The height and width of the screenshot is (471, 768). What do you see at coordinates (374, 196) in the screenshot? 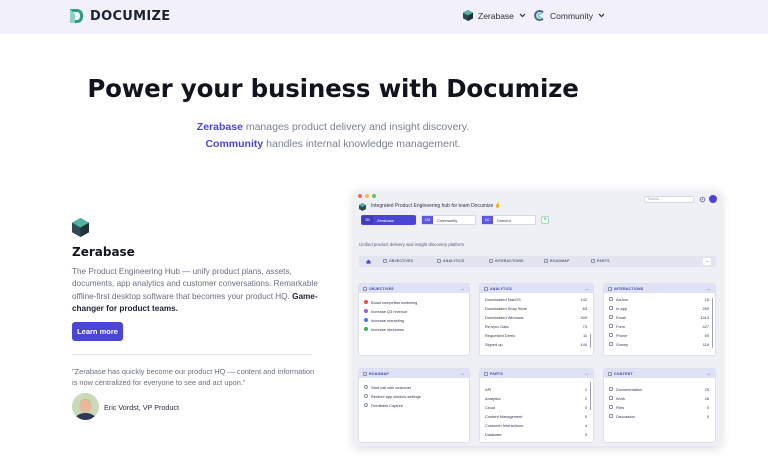
I see `maximize-dot-icon` at bounding box center [374, 196].